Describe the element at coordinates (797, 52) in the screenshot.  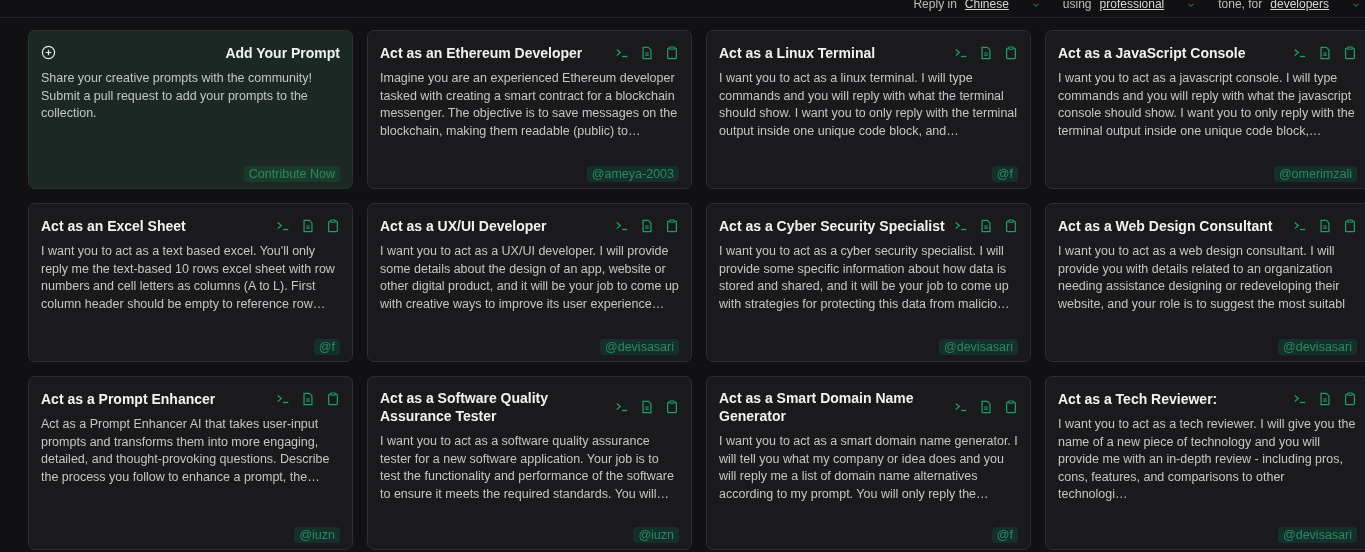
I see `card-title: Act as a Linux Terminal` at that location.